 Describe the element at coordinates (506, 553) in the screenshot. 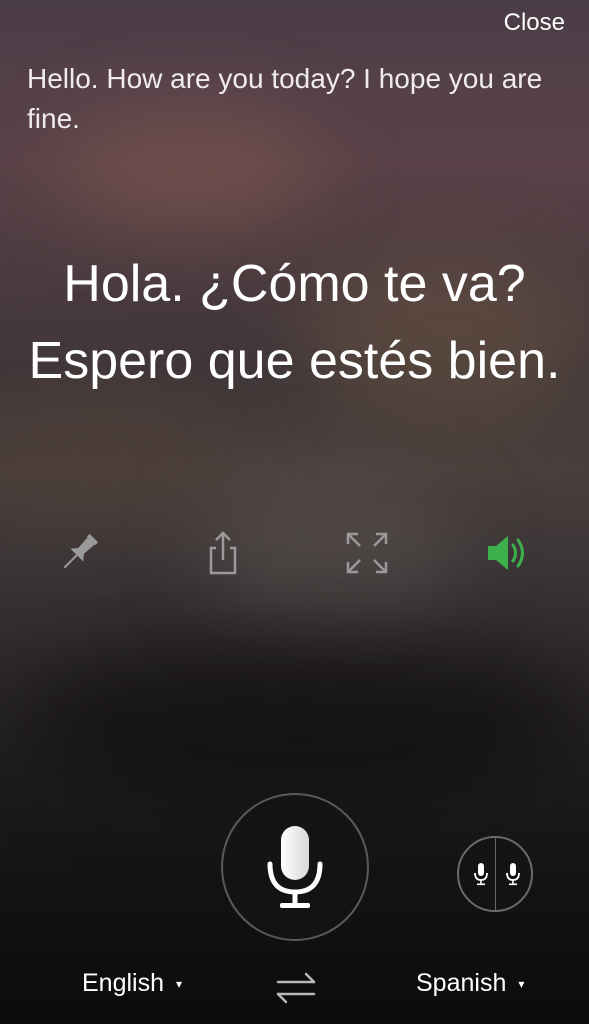

I see `speaker-icon` at that location.